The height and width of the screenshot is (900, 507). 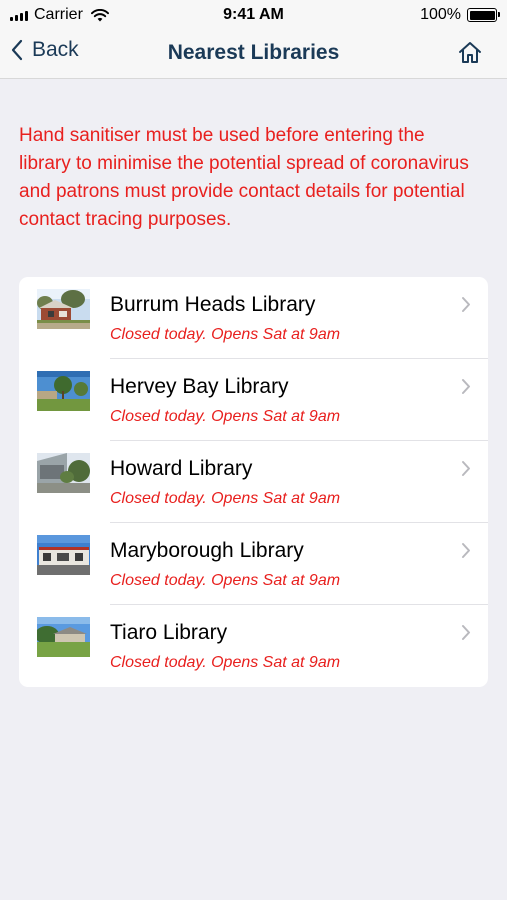 What do you see at coordinates (207, 550) in the screenshot?
I see `library-name: Maryborough Library` at bounding box center [207, 550].